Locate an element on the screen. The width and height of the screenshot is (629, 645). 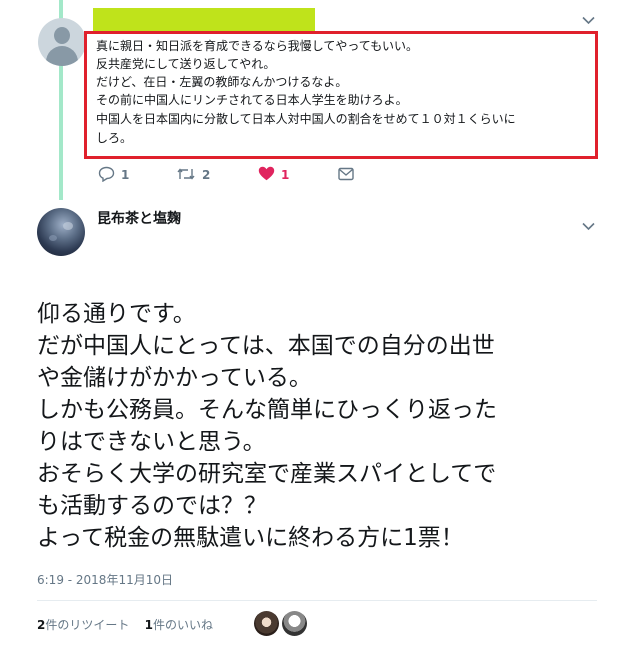
envelope-icon is located at coordinates (346, 175).